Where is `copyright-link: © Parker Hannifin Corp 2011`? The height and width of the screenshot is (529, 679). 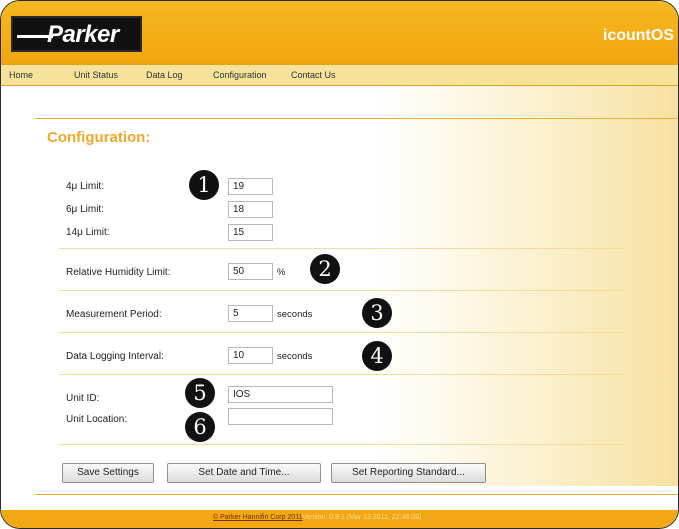 copyright-link: © Parker Hannifin Corp 2011 is located at coordinates (257, 517).